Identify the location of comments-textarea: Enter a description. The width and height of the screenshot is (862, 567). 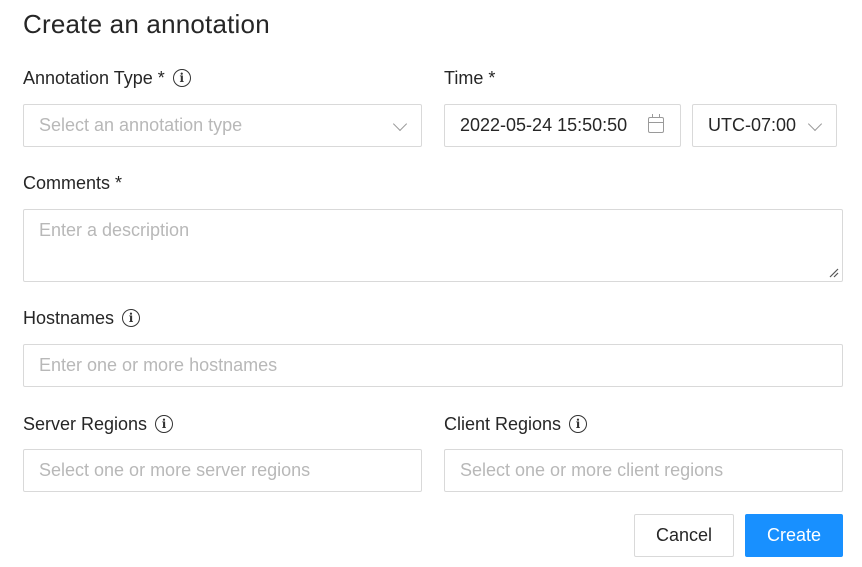
(433, 245).